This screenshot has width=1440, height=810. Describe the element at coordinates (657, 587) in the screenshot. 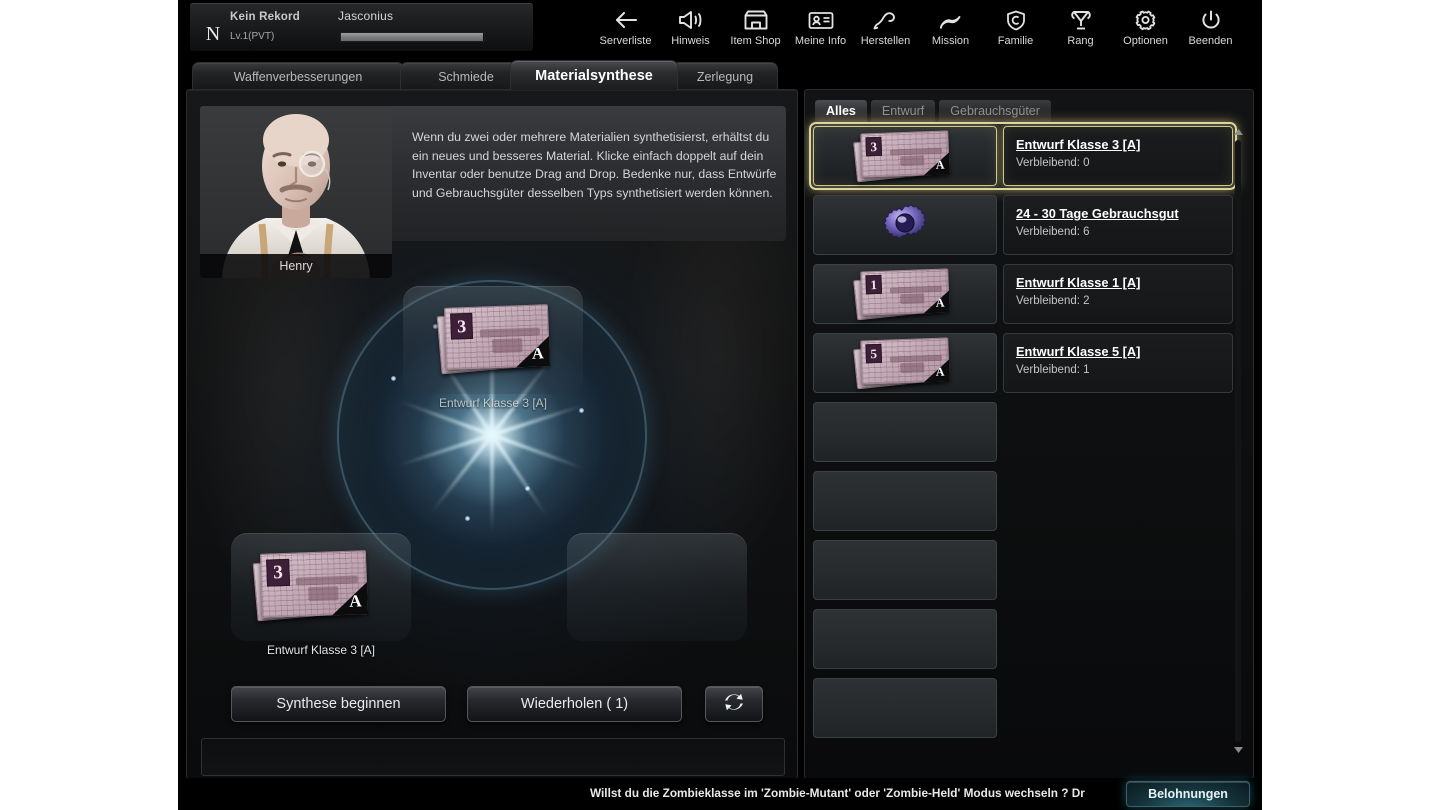

I see `synthesis-material-slot-2-empty` at that location.